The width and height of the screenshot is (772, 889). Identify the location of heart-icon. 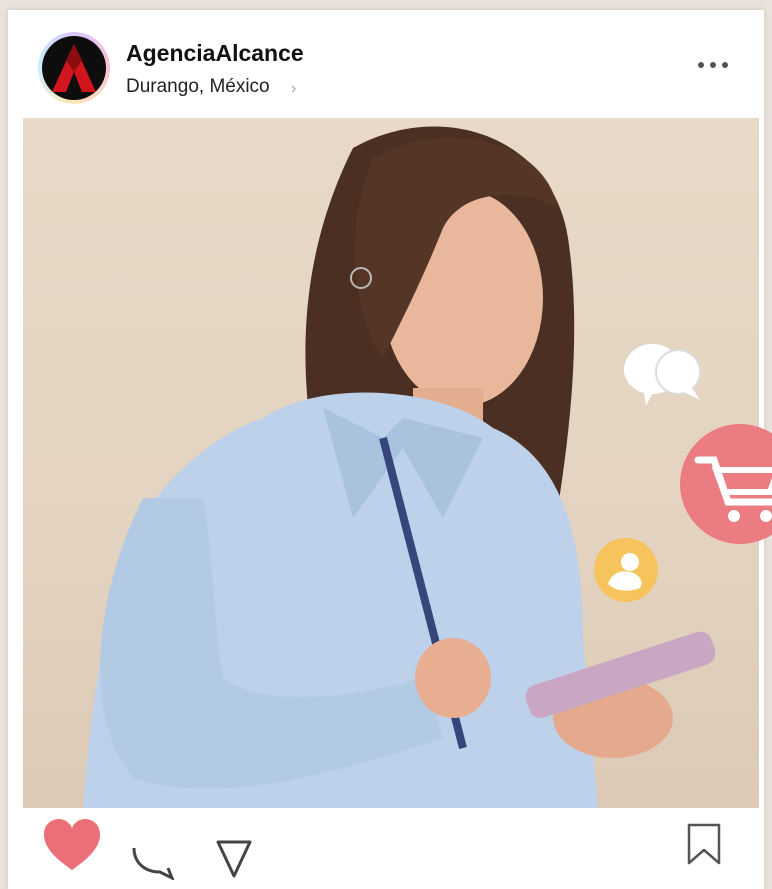
(72, 847).